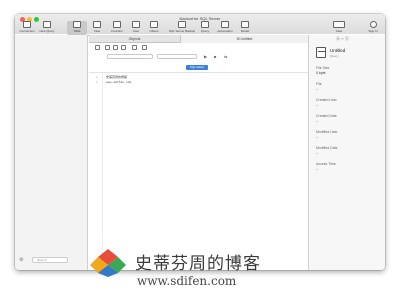 The width and height of the screenshot is (400, 293). What do you see at coordinates (97, 47) in the screenshot?
I see `save-icon` at bounding box center [97, 47].